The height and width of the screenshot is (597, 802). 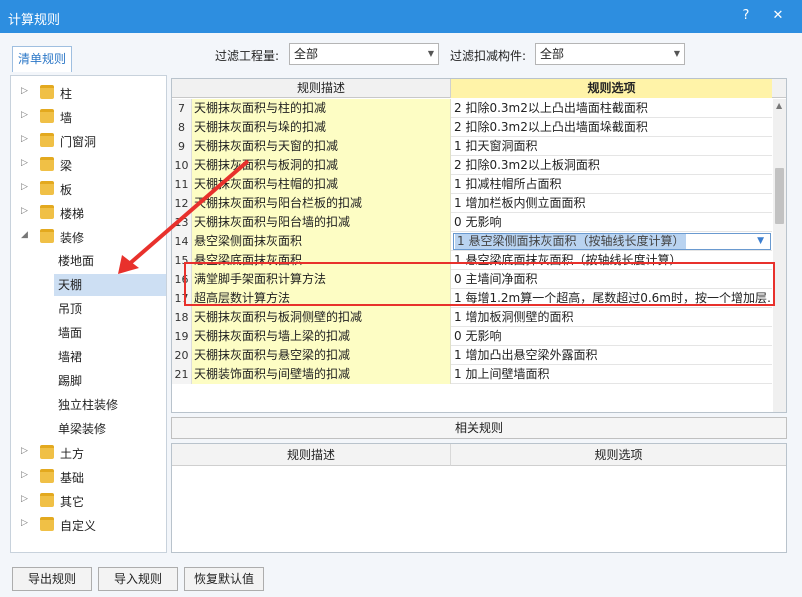 What do you see at coordinates (746, 16) in the screenshot?
I see `help-button: ?` at bounding box center [746, 16].